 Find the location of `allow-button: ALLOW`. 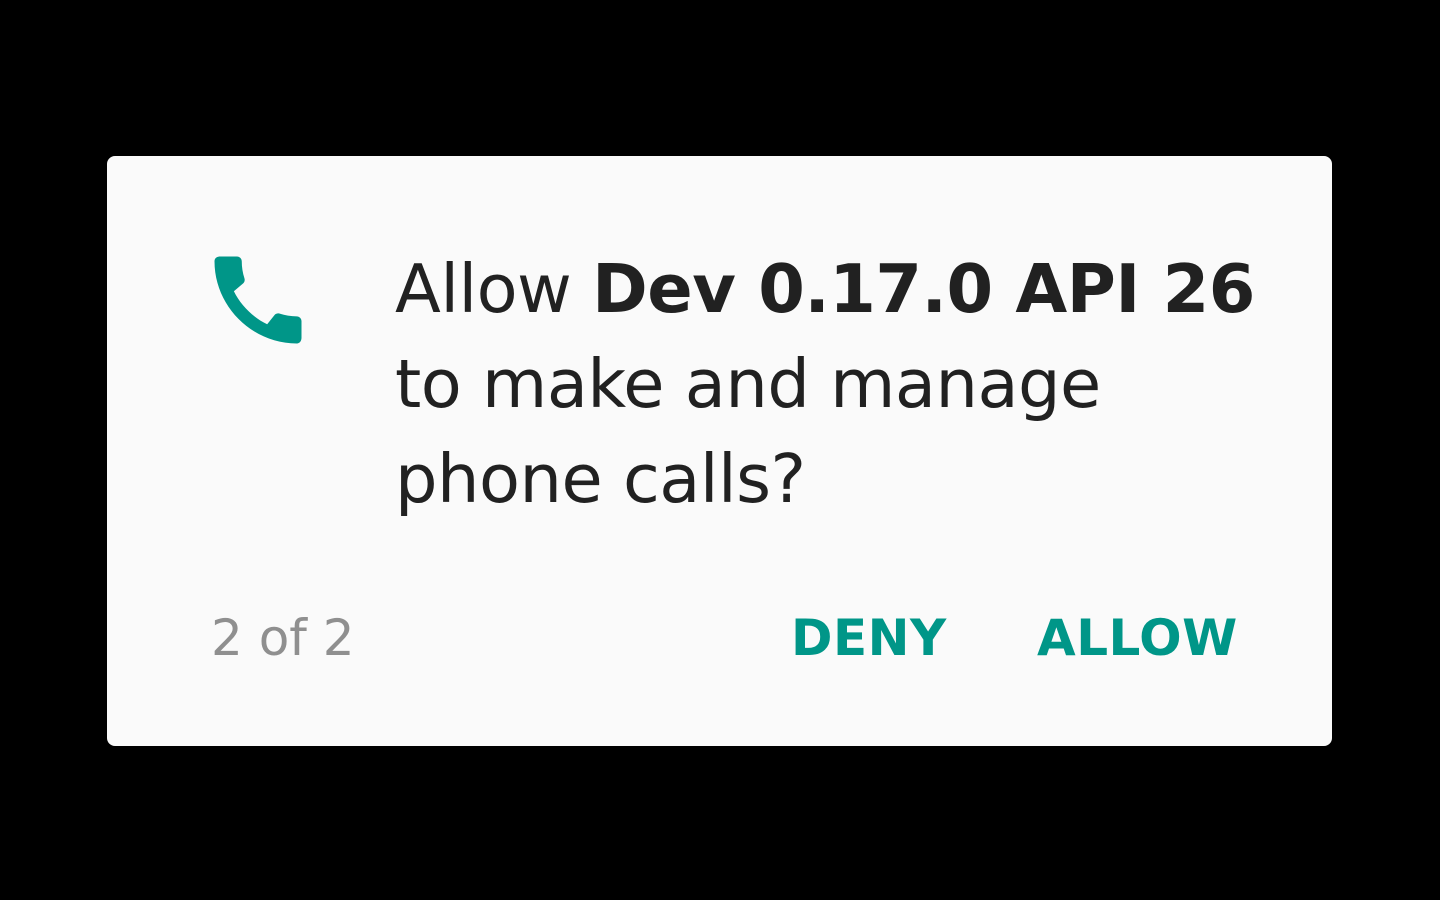

allow-button: ALLOW is located at coordinates (1137, 638).